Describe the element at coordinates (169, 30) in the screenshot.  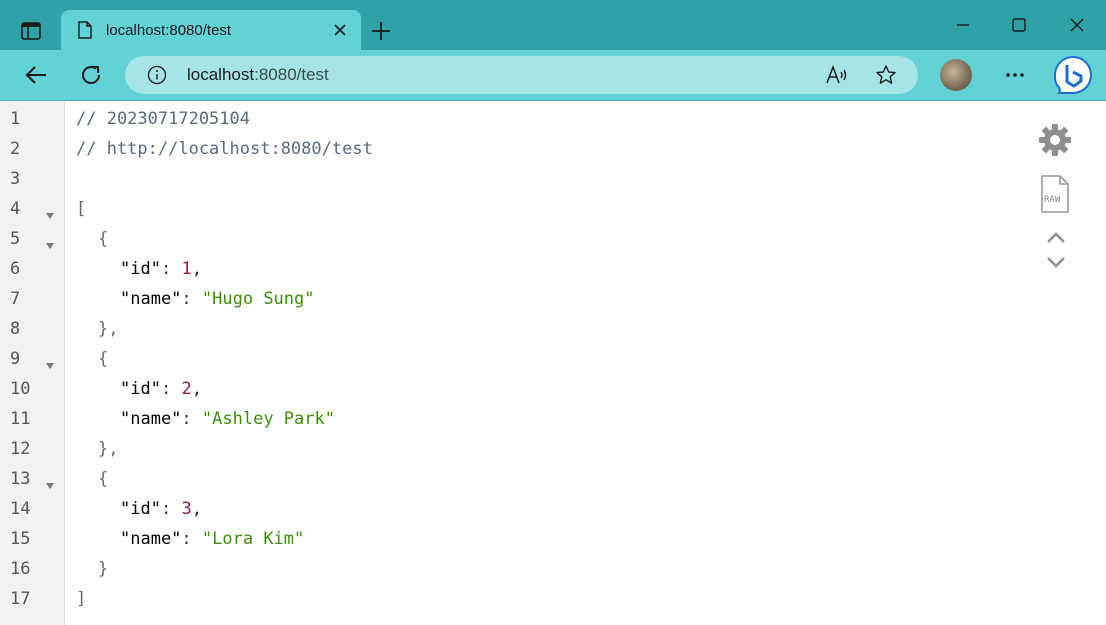
I see `tab-title: localhost:8080/test` at that location.